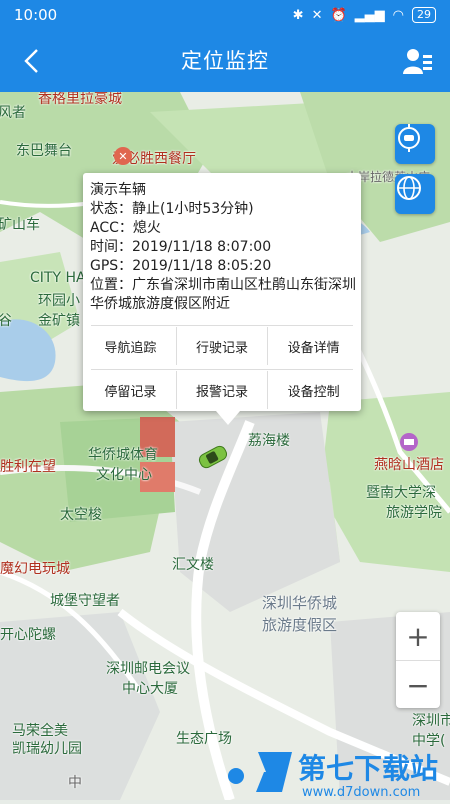 The height and width of the screenshot is (804, 450). I want to click on map-label: 凯瑞幼儿园, so click(47, 749).